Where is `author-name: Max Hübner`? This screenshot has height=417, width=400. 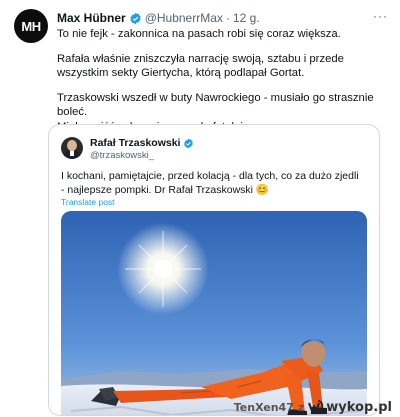
author-name: Max Hübner is located at coordinates (91, 18).